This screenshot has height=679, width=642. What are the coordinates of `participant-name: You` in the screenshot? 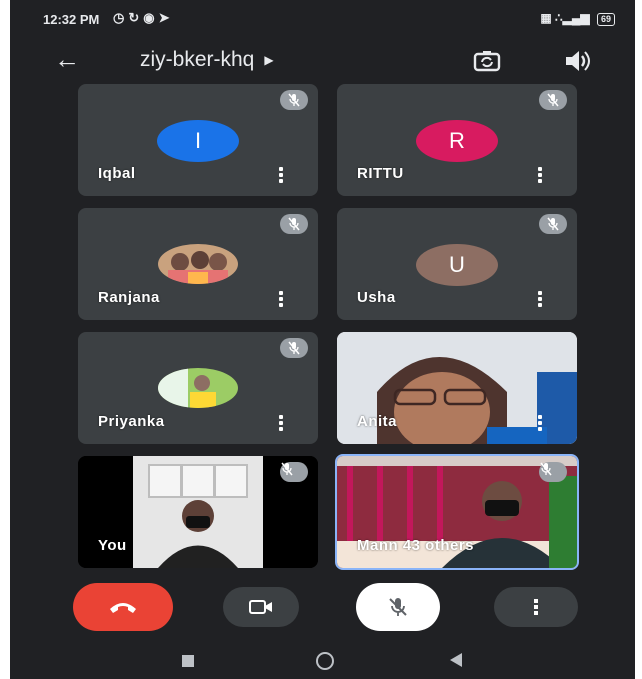 It's located at (112, 545).